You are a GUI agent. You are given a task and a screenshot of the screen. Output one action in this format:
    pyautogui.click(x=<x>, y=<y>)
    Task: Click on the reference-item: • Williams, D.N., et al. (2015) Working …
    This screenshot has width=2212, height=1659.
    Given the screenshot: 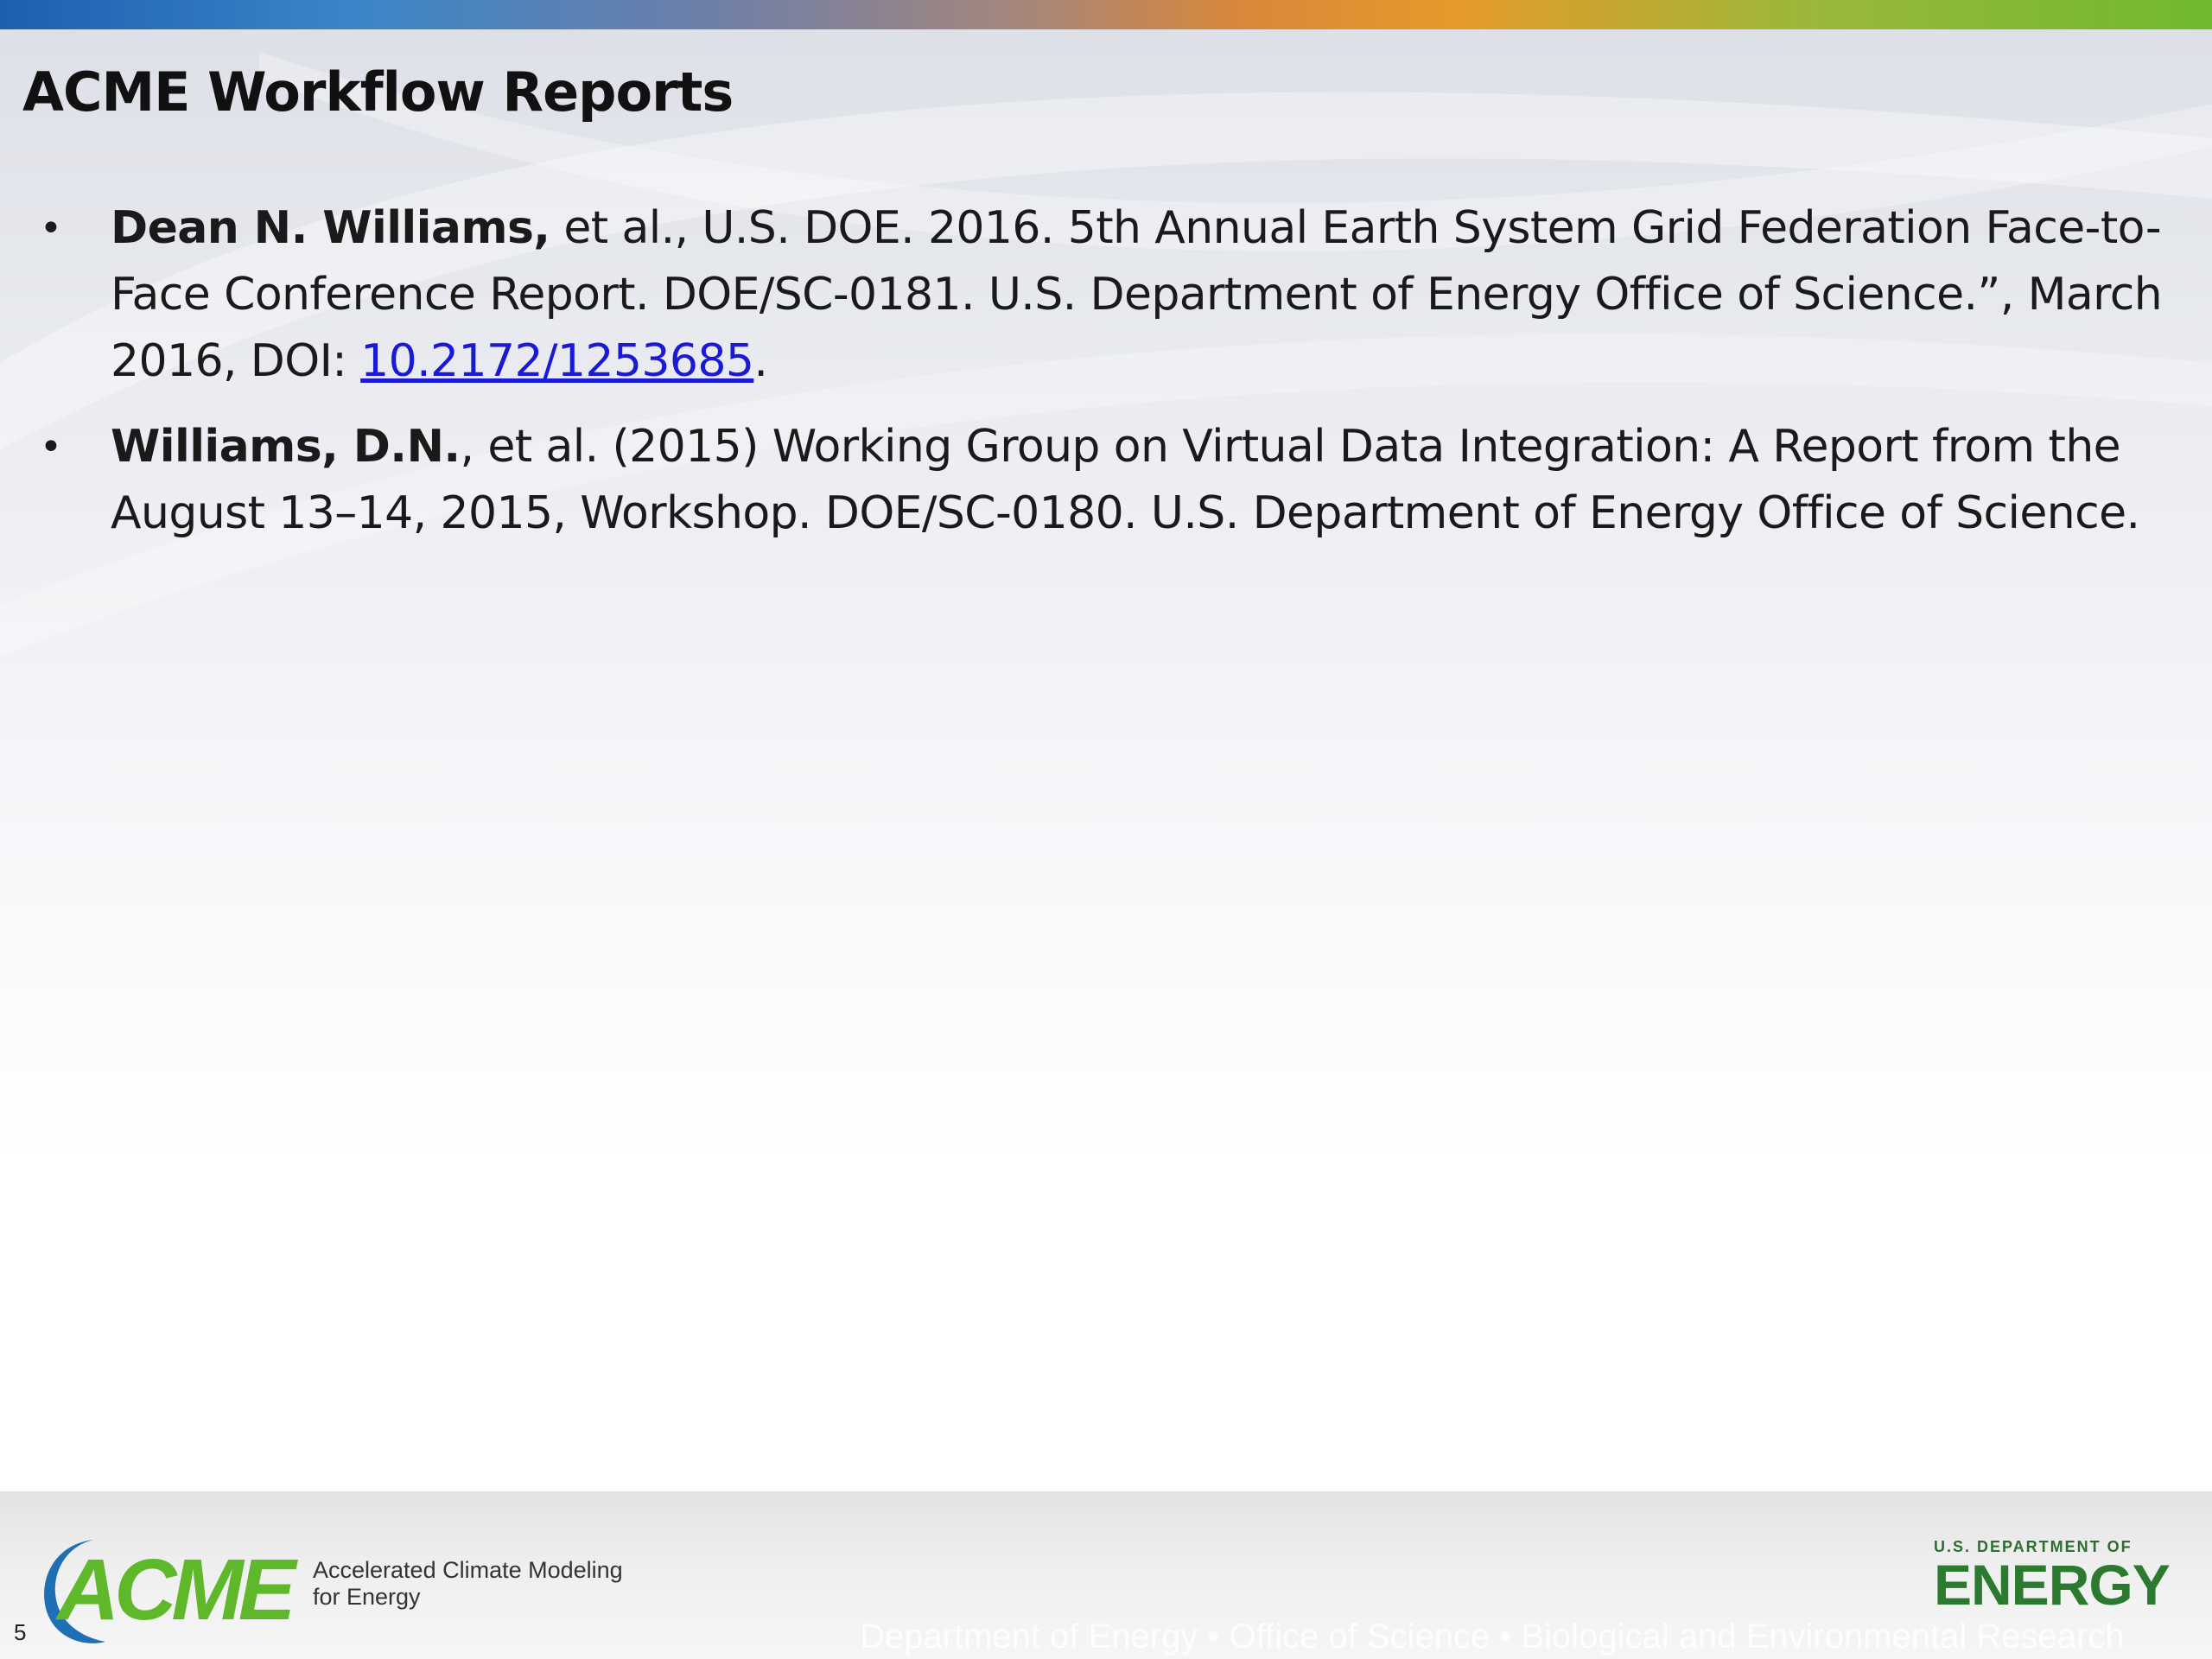 What is the action you would take?
    pyautogui.click(x=1110, y=480)
    